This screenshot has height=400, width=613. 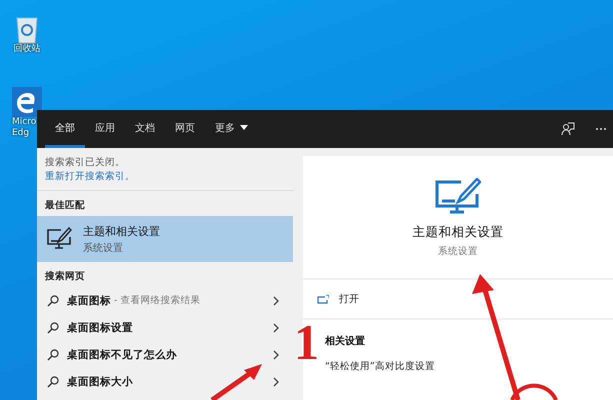 I want to click on related-heading: 相关设置, so click(x=345, y=341).